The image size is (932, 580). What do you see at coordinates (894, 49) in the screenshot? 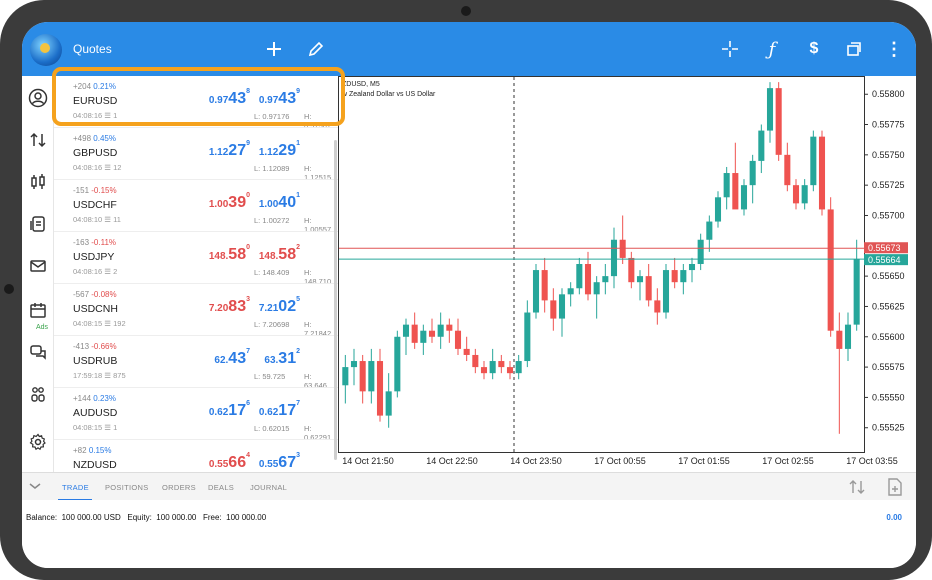
I see `more-icon: ⋮` at bounding box center [894, 49].